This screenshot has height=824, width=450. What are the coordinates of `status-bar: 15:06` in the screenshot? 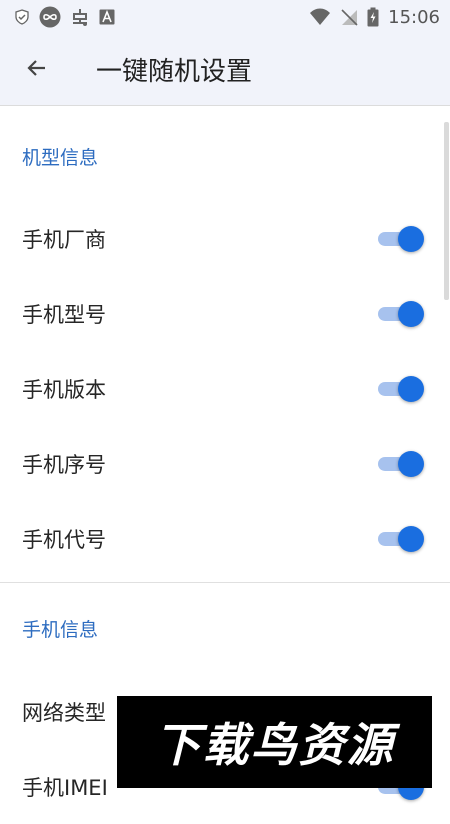 It's located at (225, 17).